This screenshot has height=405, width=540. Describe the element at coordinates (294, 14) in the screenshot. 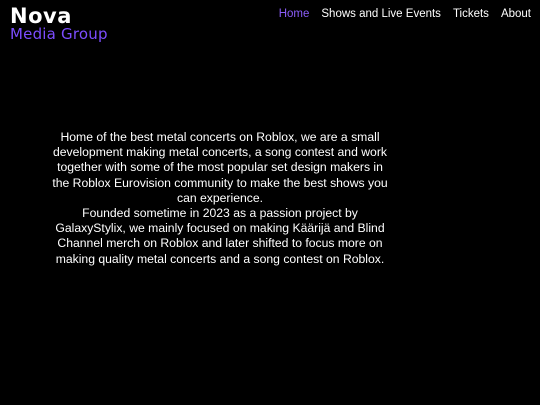

I see `nav-home: Home` at that location.